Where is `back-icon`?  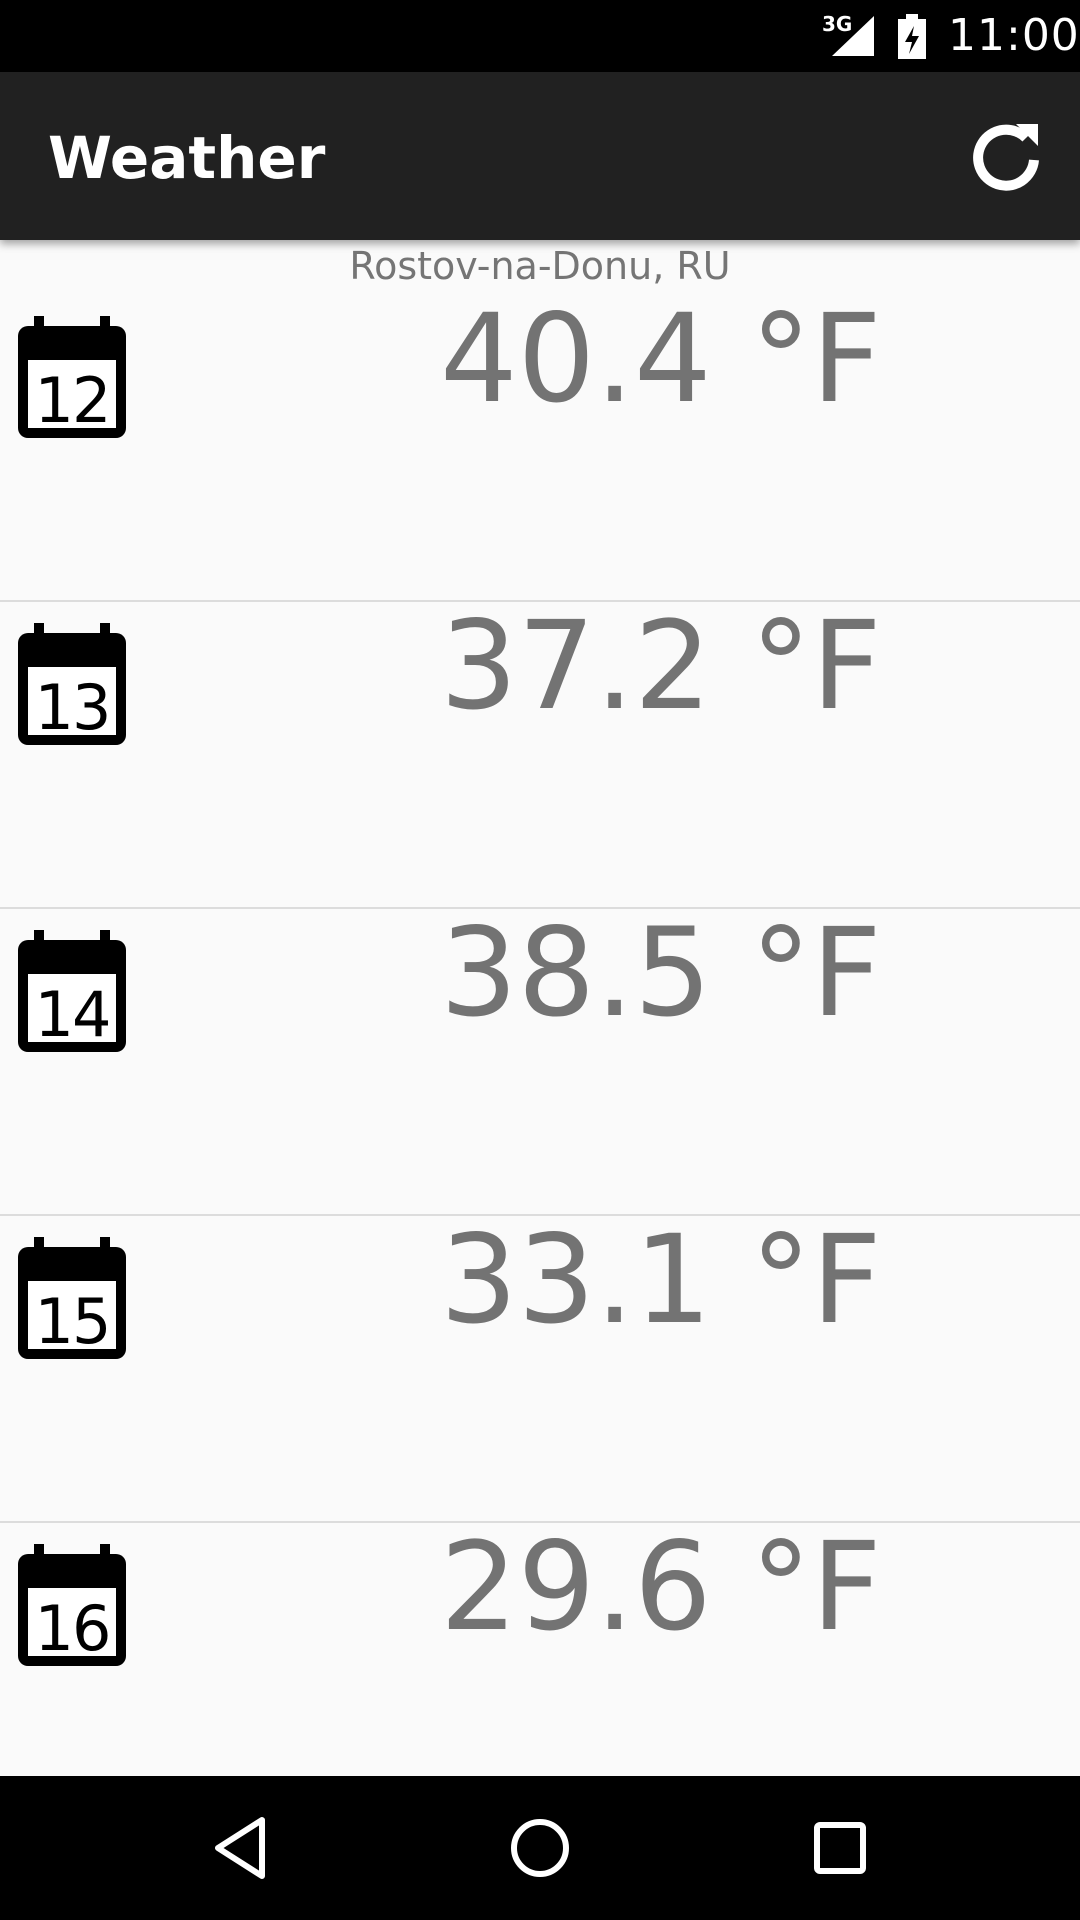
back-icon is located at coordinates (240, 1848).